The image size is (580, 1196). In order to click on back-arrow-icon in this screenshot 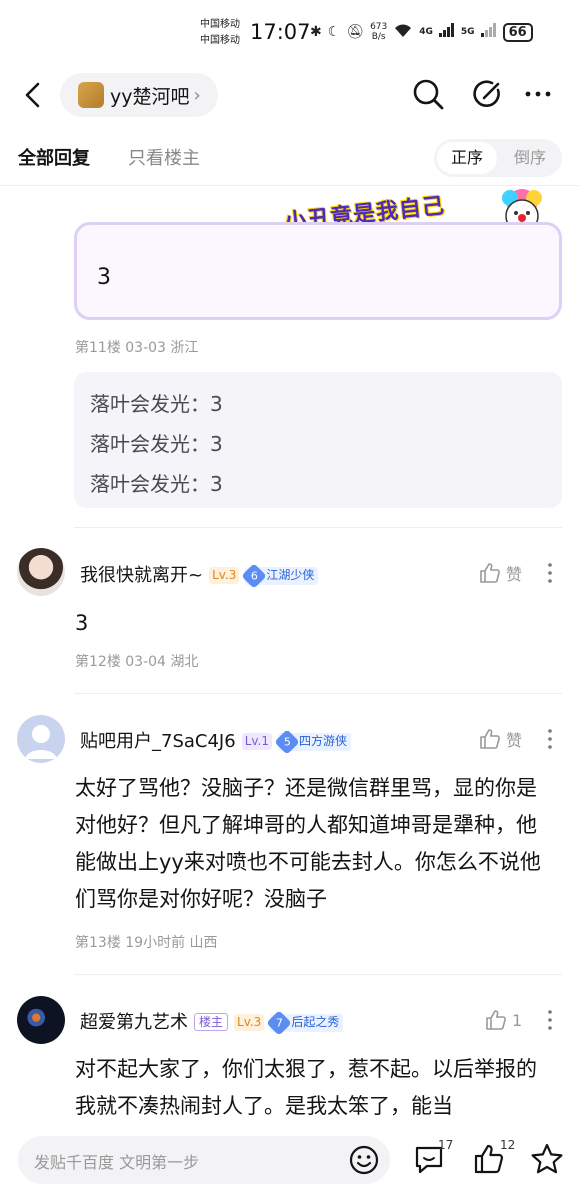, I will do `click(33, 95)`.